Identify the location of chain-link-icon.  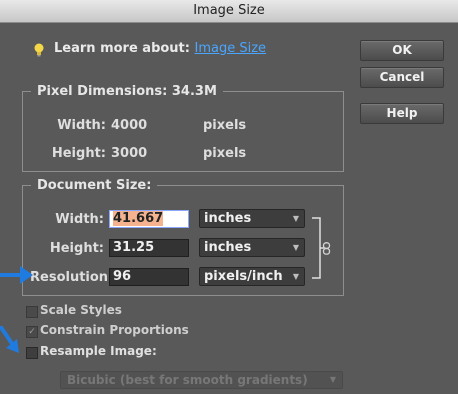
(326, 248).